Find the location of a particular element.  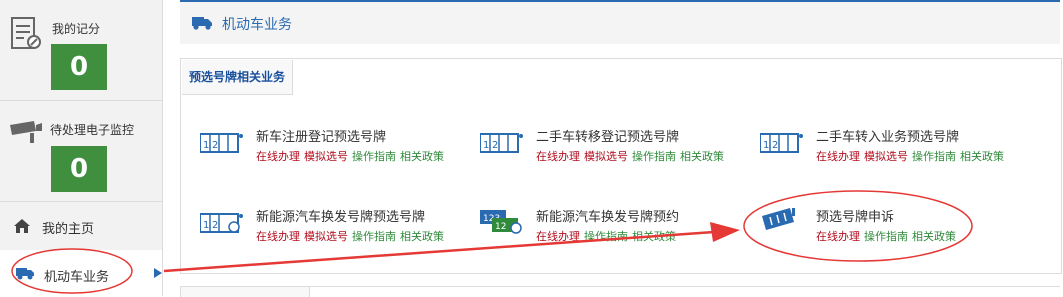

home-icon is located at coordinates (22, 226).